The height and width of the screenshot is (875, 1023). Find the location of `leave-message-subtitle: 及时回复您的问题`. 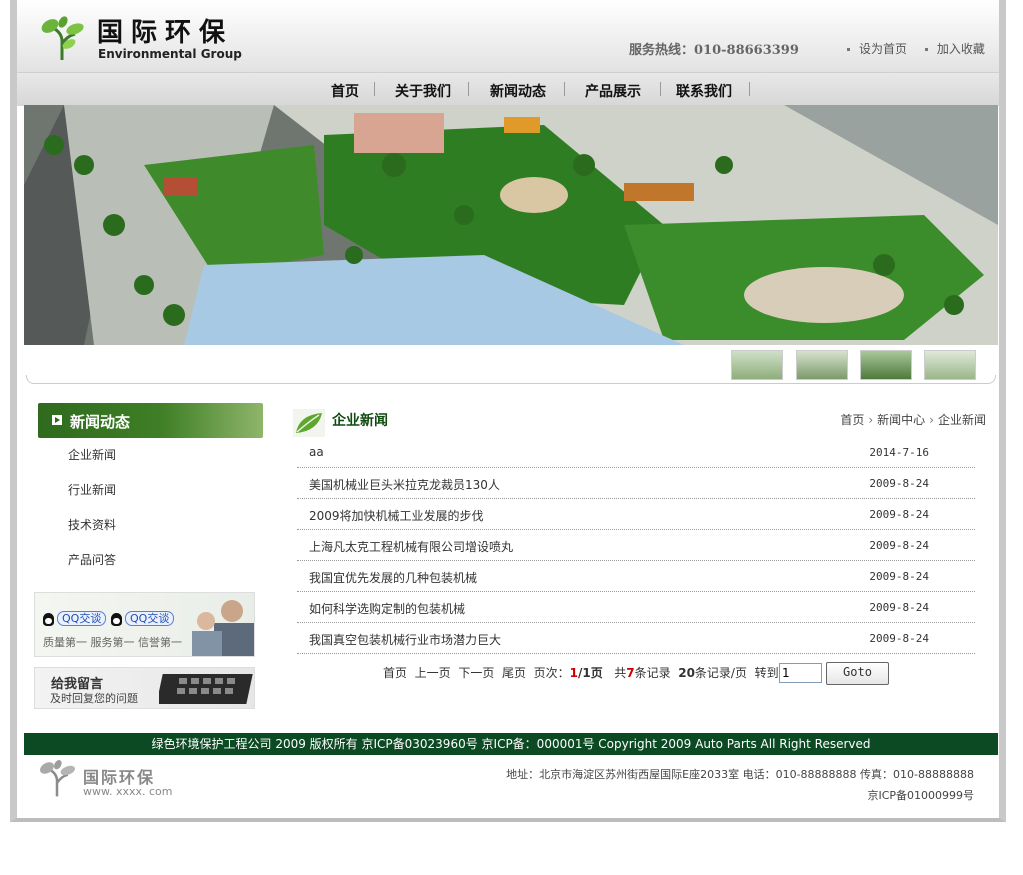

leave-message-subtitle: 及时回复您的问题 is located at coordinates (94, 698).